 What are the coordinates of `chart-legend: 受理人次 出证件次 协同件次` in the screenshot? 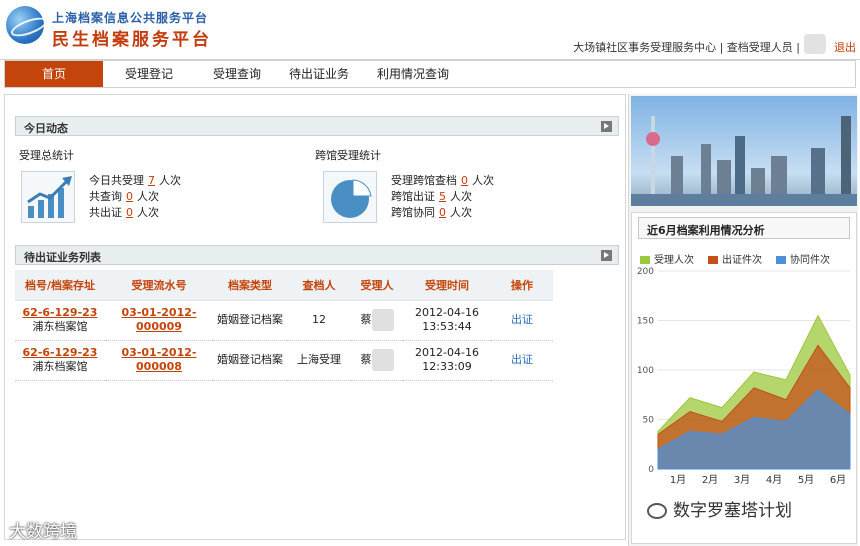 It's located at (735, 258).